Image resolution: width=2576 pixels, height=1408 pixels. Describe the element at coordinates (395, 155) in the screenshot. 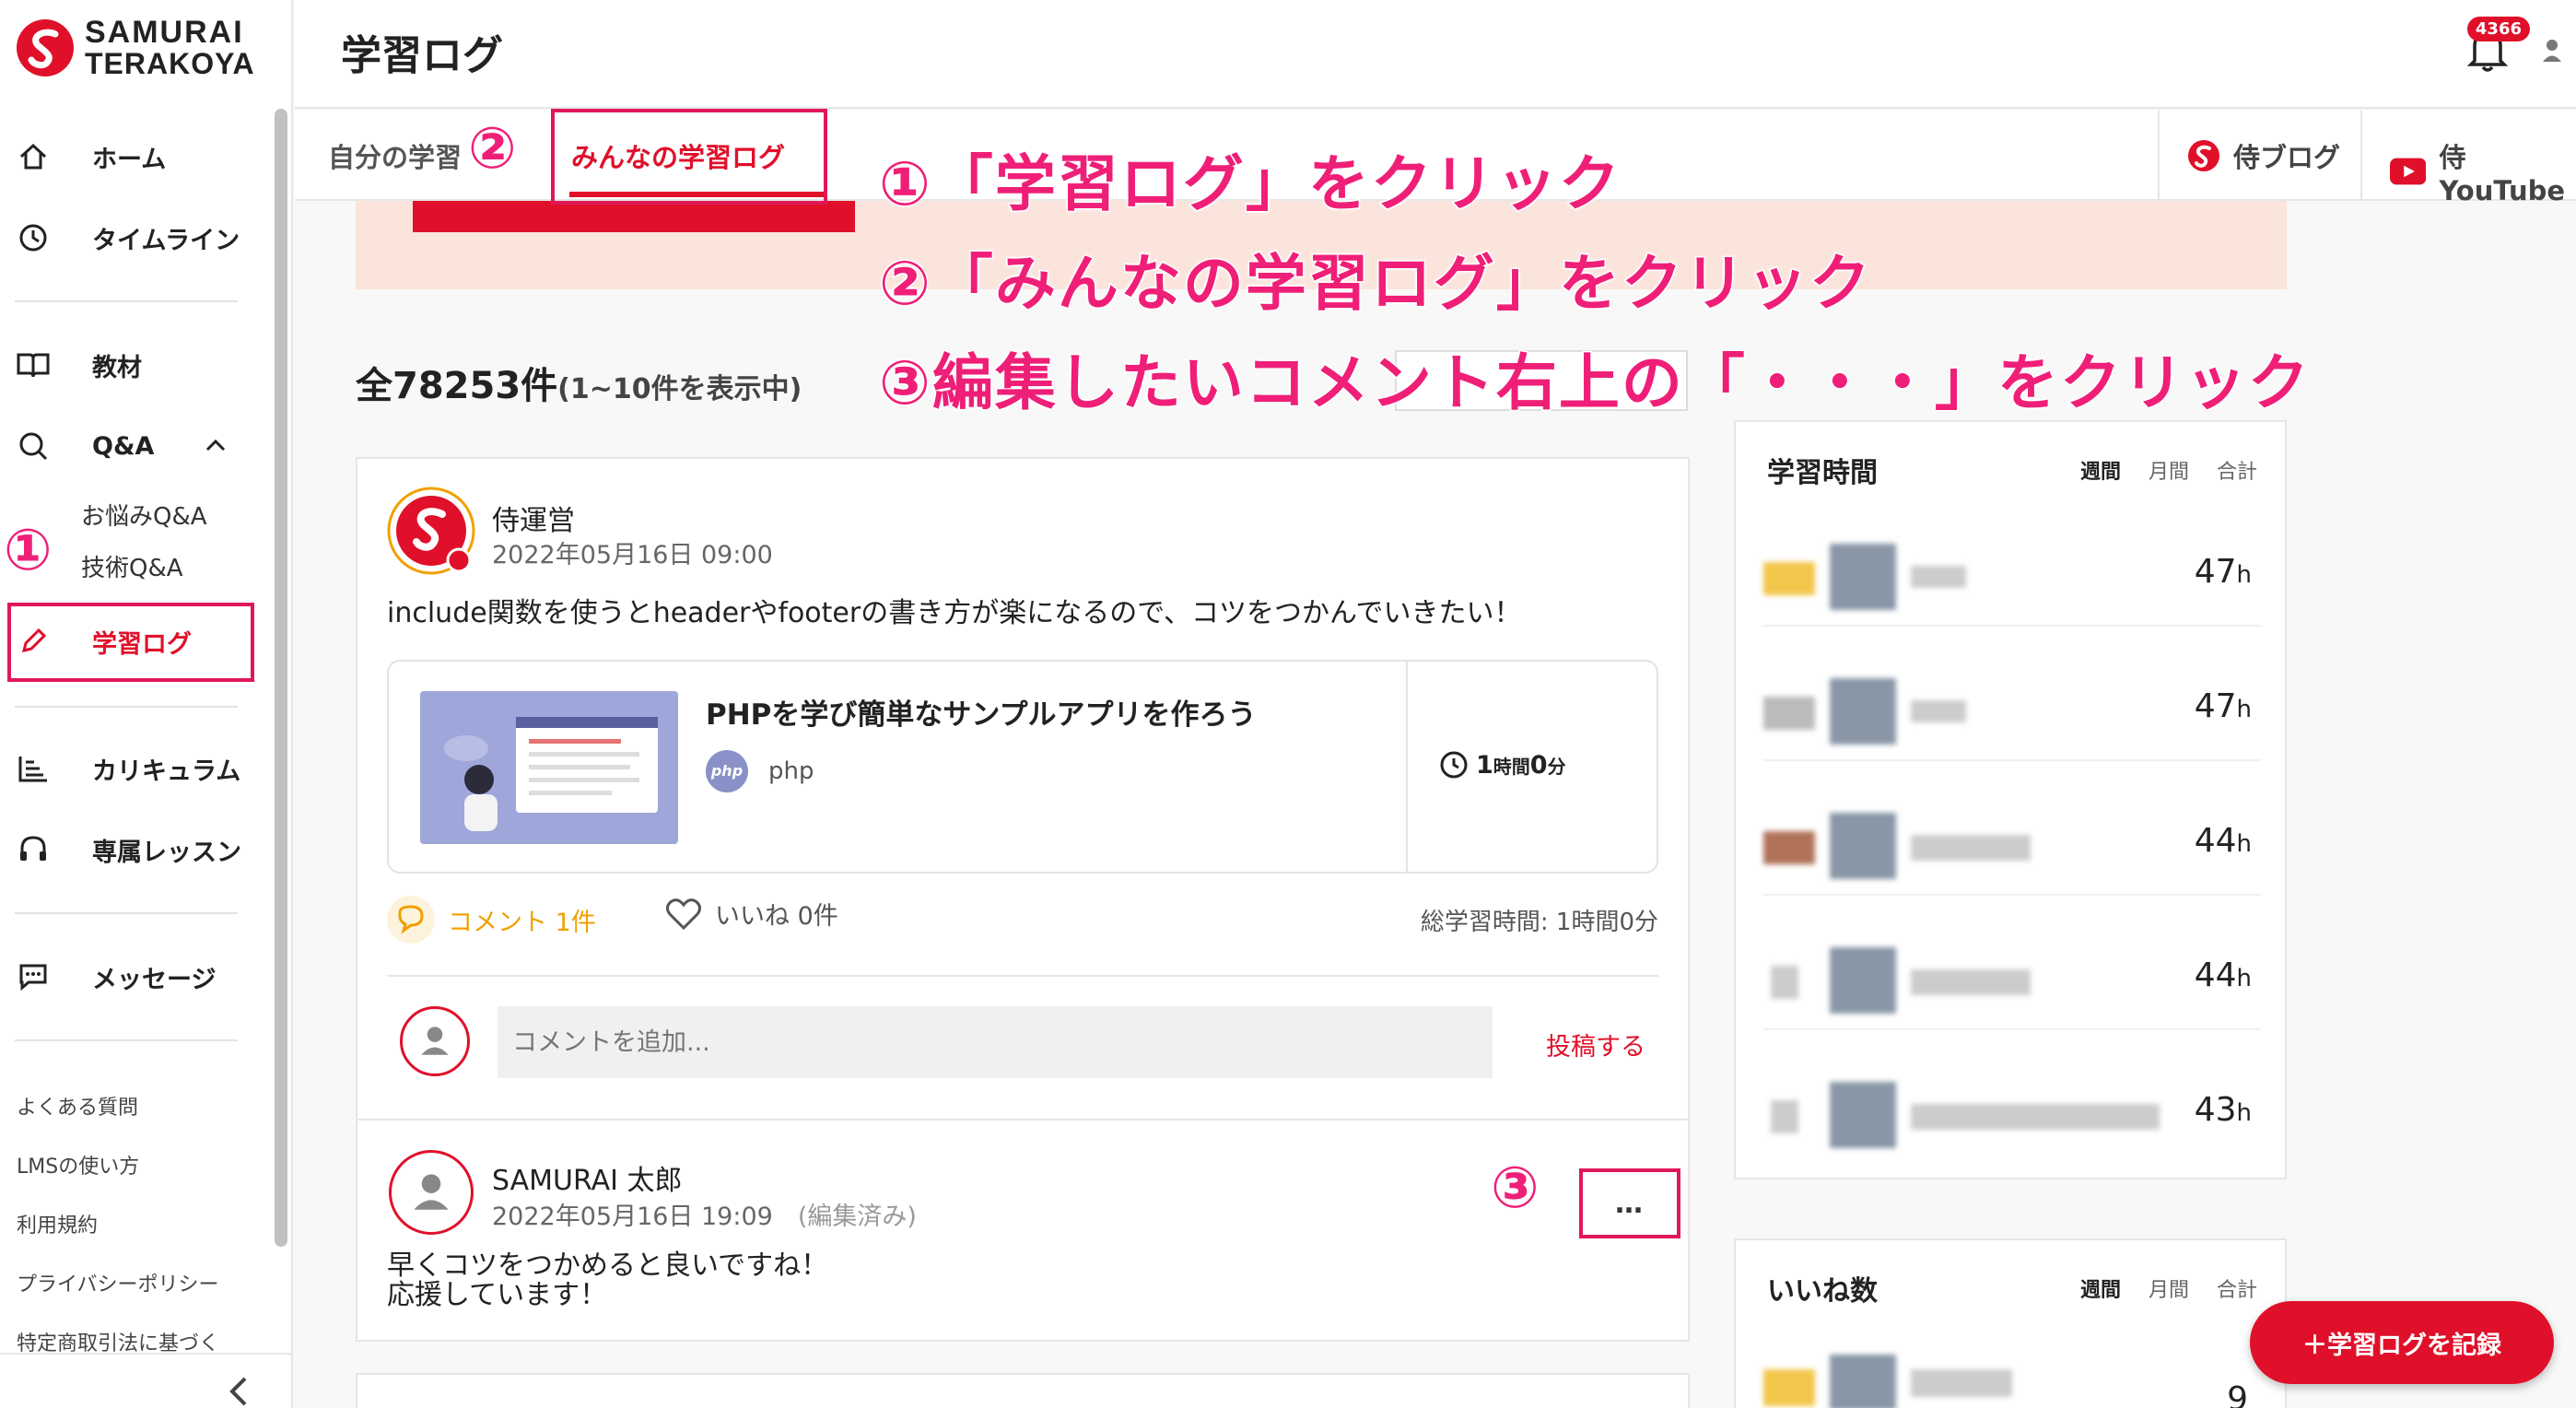

I see `tab-my-log: 自分の学習` at that location.